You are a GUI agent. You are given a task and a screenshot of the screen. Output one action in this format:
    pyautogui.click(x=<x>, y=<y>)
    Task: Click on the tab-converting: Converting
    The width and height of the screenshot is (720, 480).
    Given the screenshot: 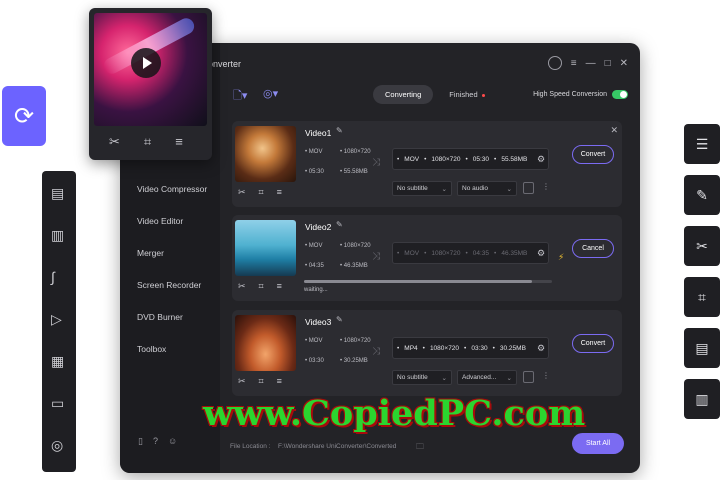 What is the action you would take?
    pyautogui.click(x=403, y=94)
    